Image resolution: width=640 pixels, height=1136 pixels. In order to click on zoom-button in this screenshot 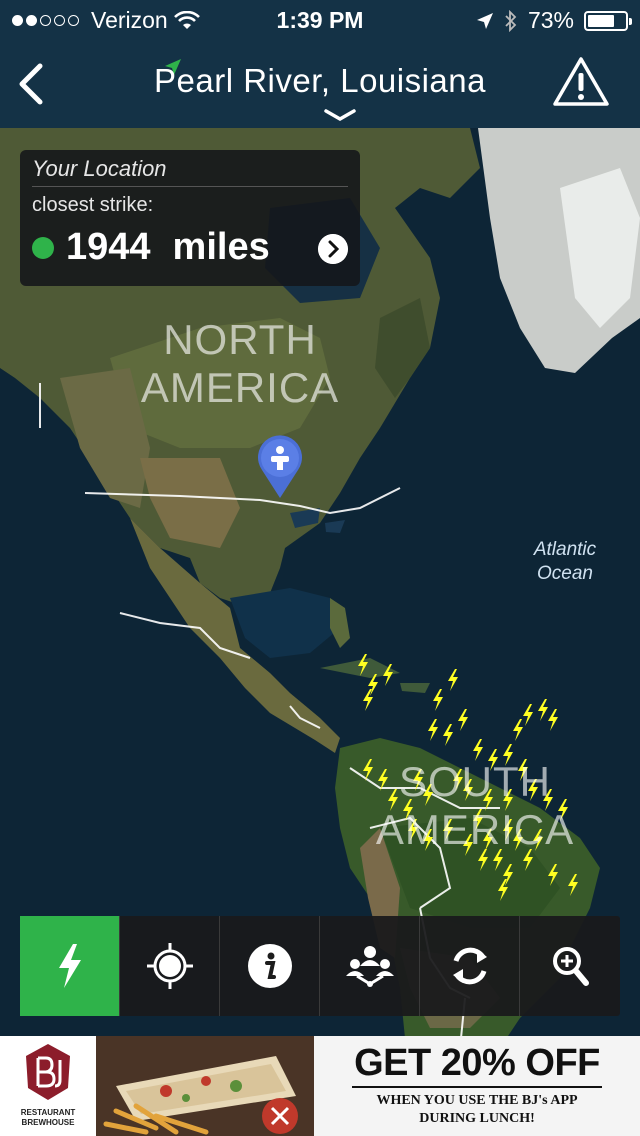, I will do `click(570, 966)`.